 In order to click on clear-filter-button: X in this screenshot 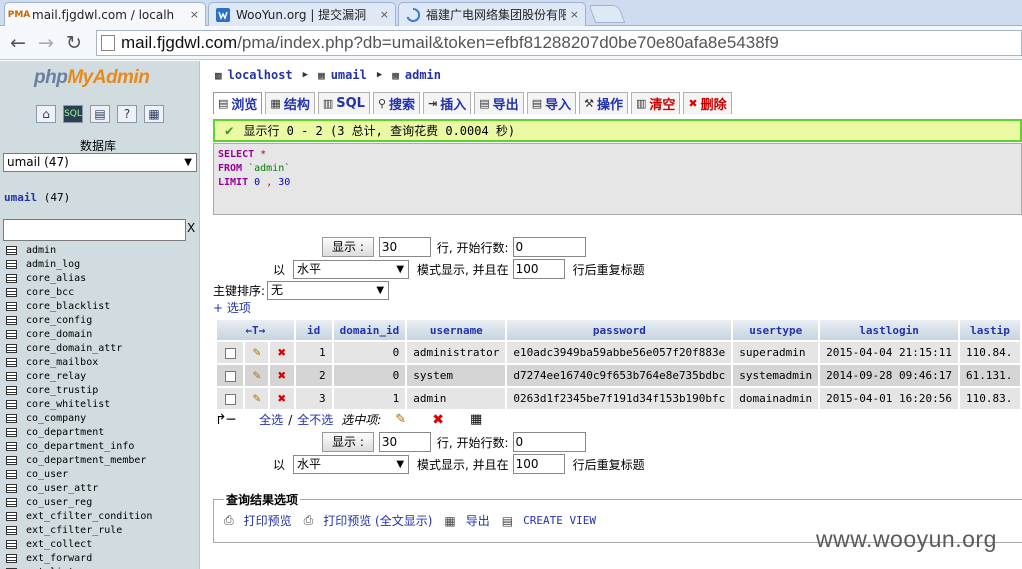, I will do `click(193, 228)`.